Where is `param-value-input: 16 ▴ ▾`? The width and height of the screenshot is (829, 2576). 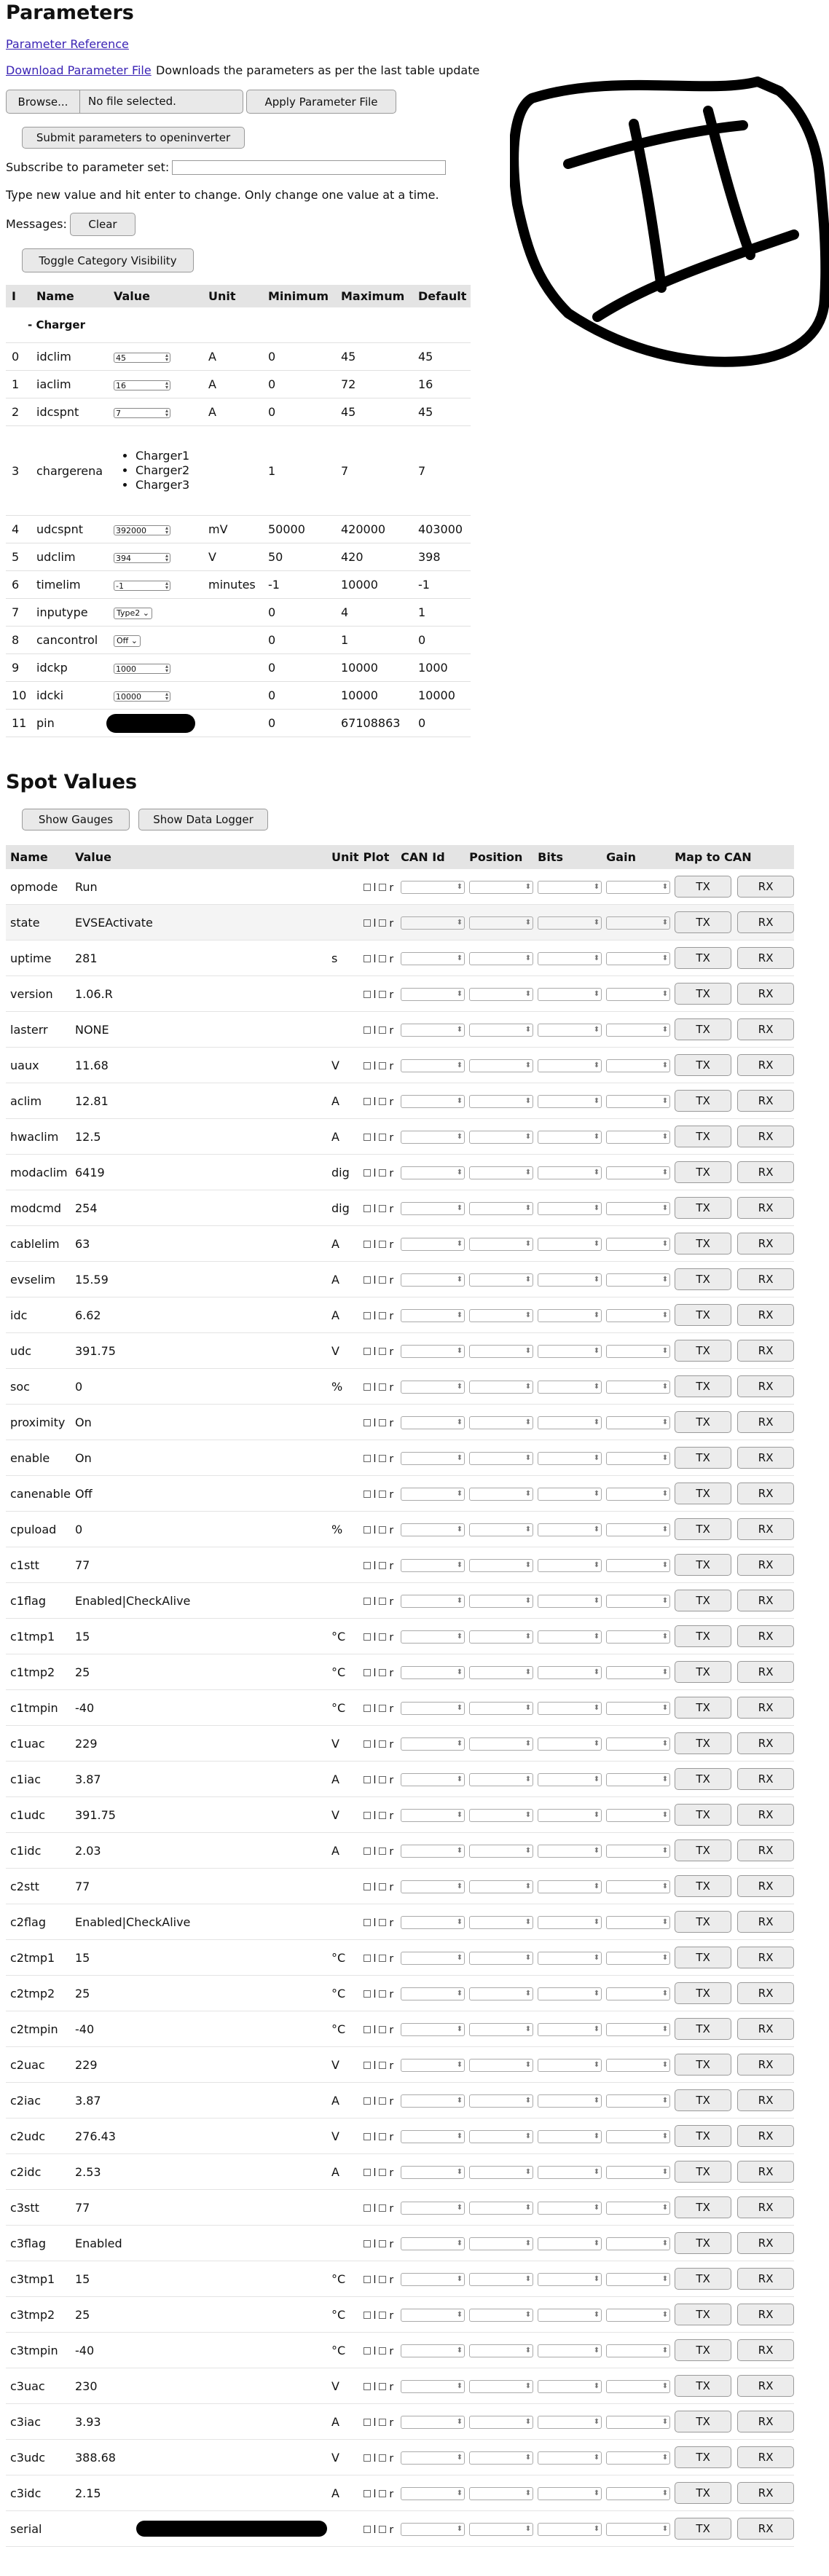 param-value-input: 16 ▴ ▾ is located at coordinates (142, 385).